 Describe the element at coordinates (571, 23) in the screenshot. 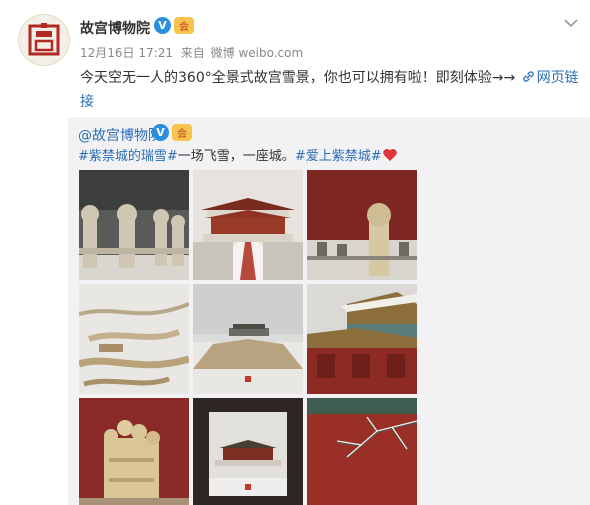

I see `chevron-down-icon` at that location.